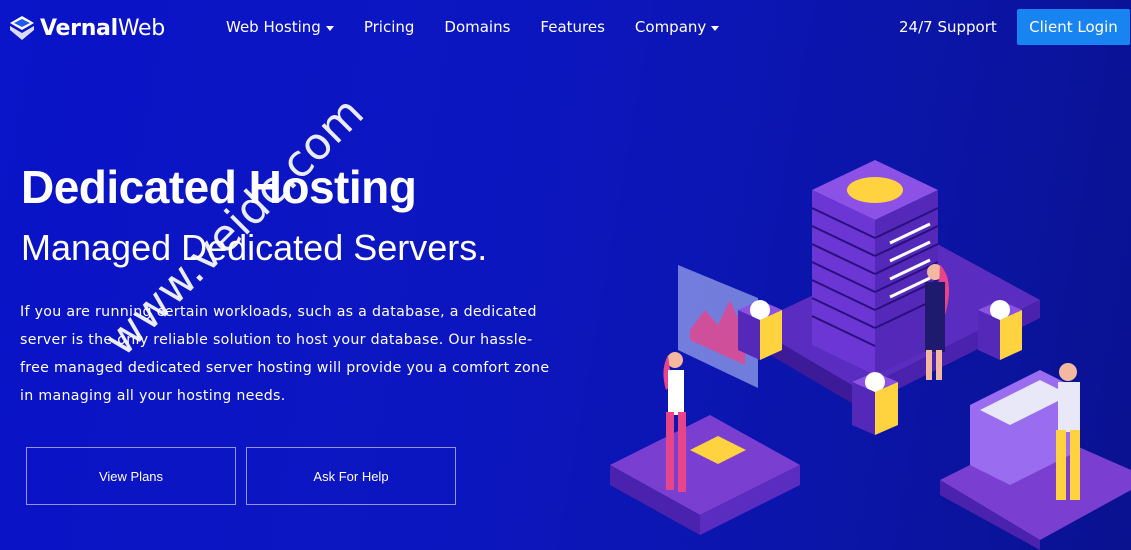  I want to click on brand-name: VernalWeb, so click(102, 28).